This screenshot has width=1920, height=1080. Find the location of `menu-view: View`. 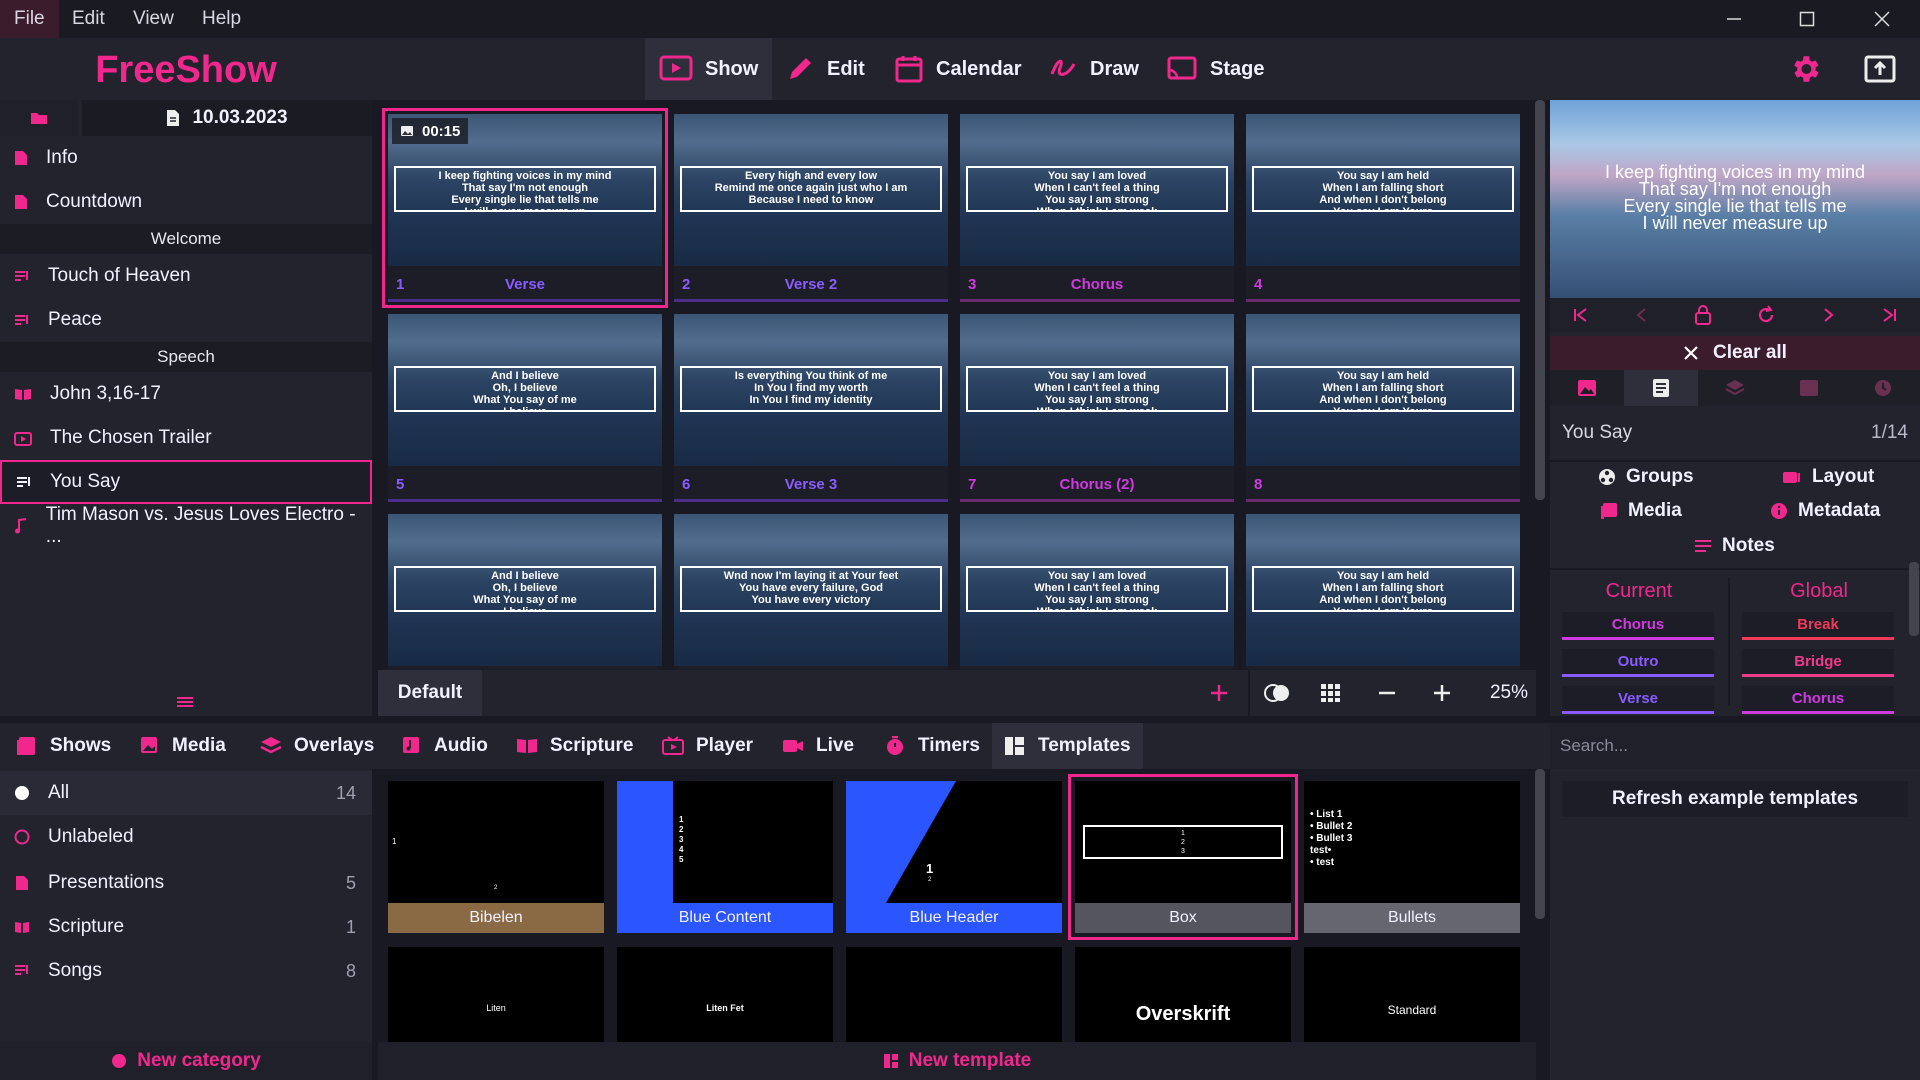

menu-view: View is located at coordinates (153, 19).